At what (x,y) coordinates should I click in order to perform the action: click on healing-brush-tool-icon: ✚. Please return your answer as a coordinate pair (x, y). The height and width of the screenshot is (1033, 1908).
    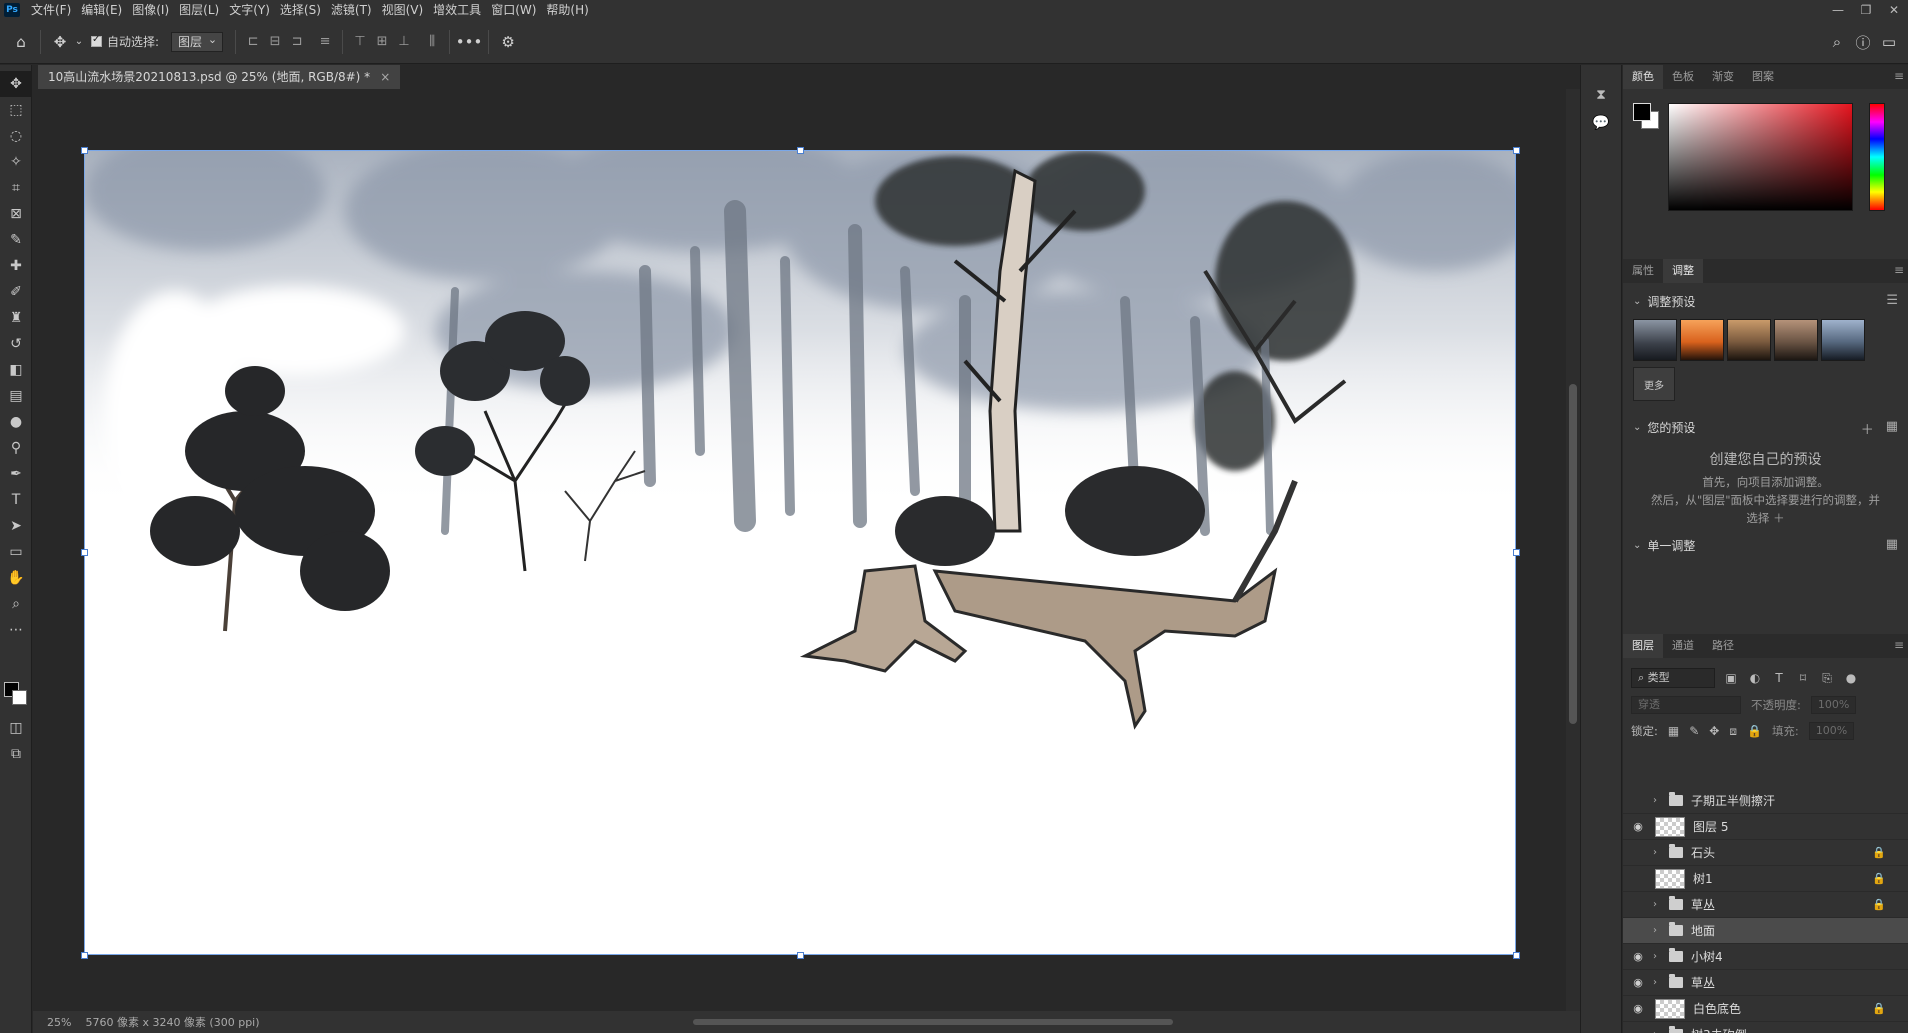
    Looking at the image, I should click on (16, 266).